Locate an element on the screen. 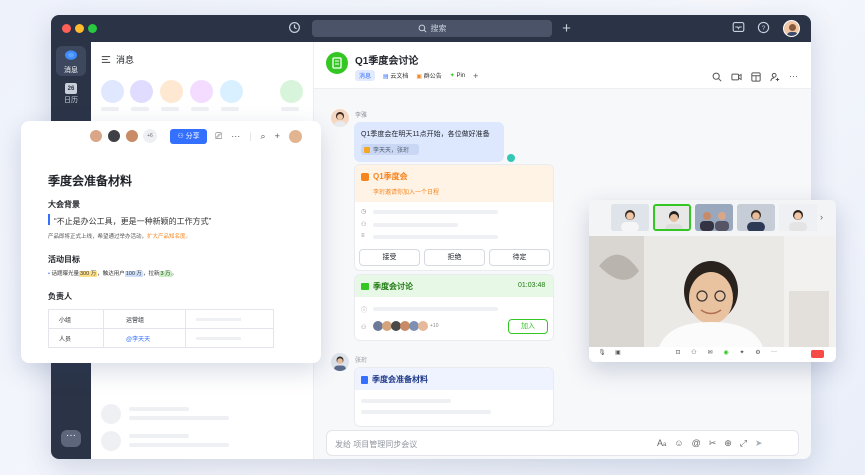  title-bar: 搜索 + ? is located at coordinates (431, 28).